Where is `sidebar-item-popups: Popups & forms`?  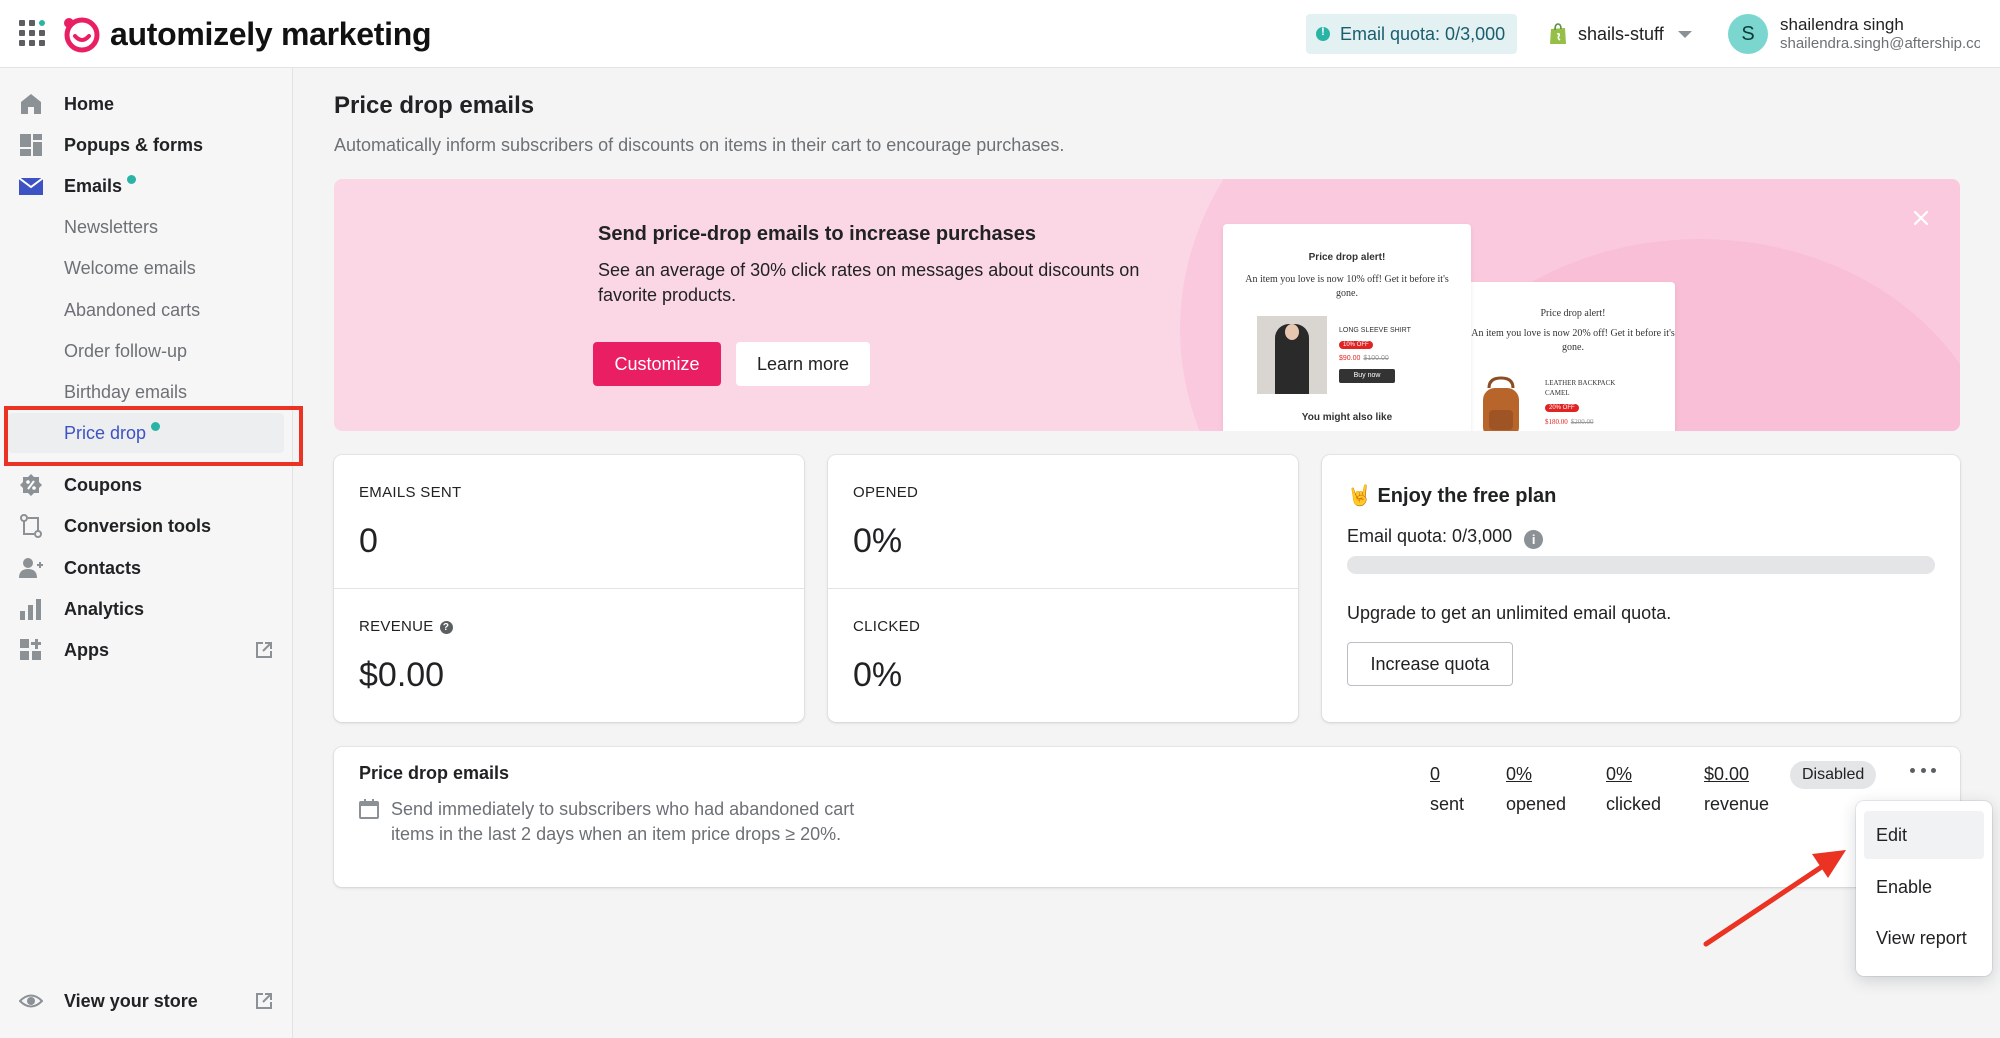 sidebar-item-popups: Popups & forms is located at coordinates (146, 145).